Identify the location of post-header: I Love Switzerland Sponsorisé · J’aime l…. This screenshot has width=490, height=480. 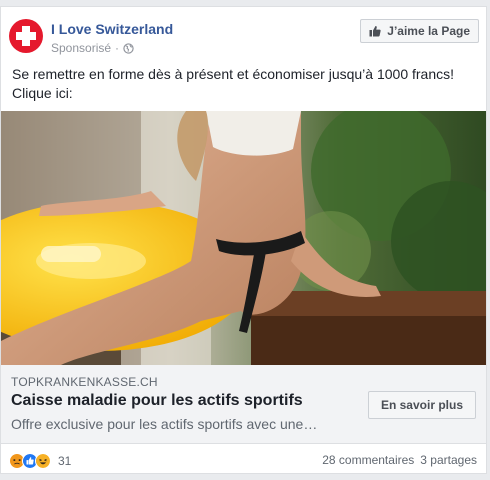
(244, 37).